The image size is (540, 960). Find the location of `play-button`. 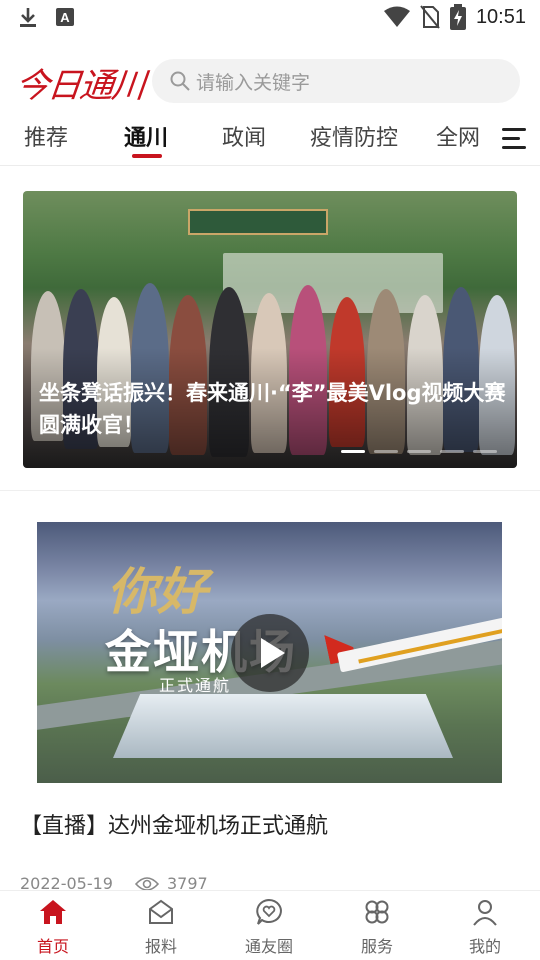

play-button is located at coordinates (270, 653).